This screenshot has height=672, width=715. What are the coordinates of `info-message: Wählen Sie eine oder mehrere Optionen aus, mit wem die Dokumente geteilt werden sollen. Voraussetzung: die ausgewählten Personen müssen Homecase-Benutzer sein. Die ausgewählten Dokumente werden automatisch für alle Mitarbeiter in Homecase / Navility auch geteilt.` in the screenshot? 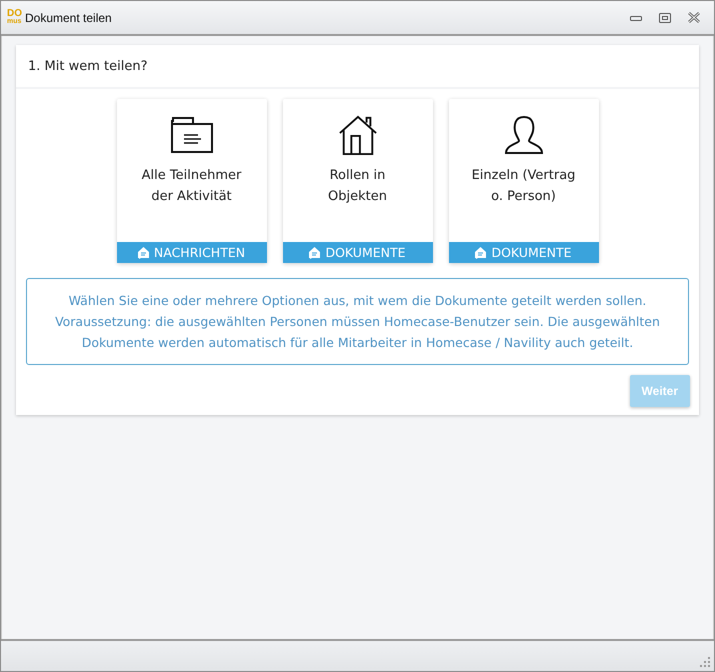 It's located at (357, 321).